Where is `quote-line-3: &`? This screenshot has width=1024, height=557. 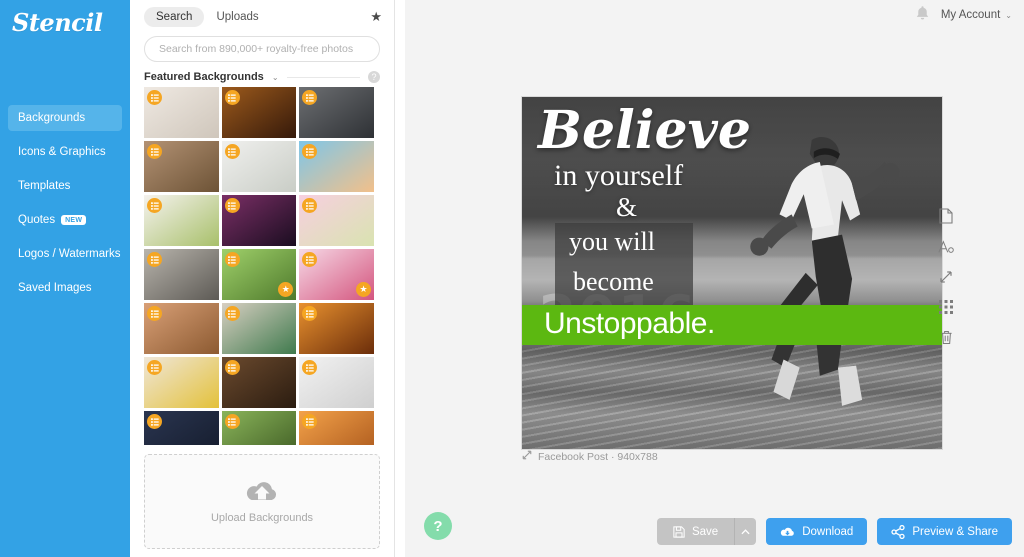 quote-line-3: & is located at coordinates (626, 207).